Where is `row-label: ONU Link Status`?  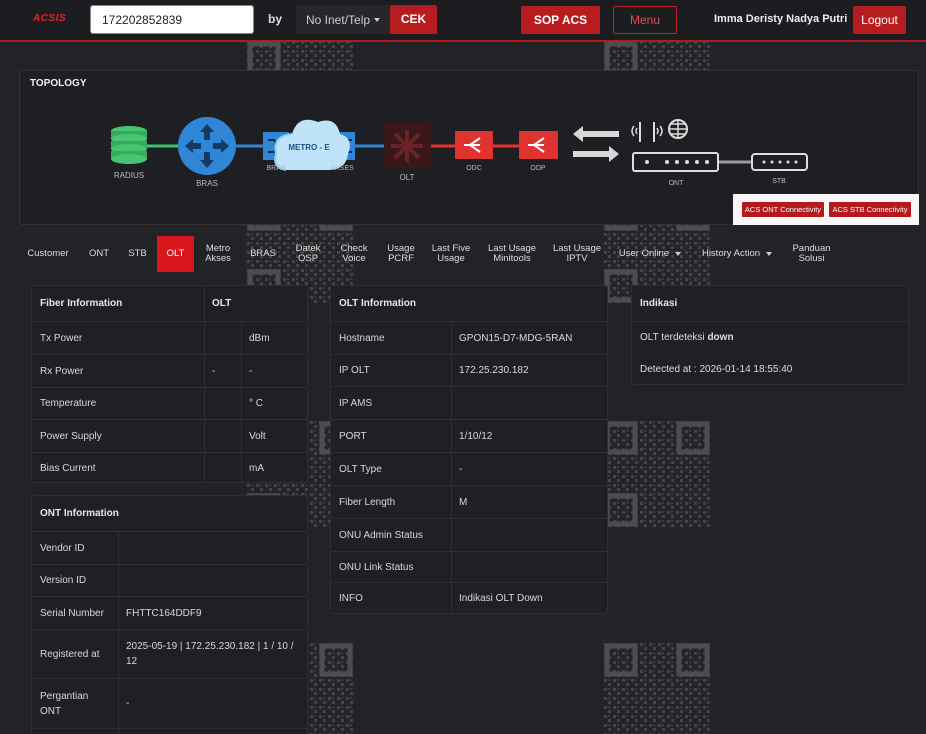 row-label: ONU Link Status is located at coordinates (376, 567).